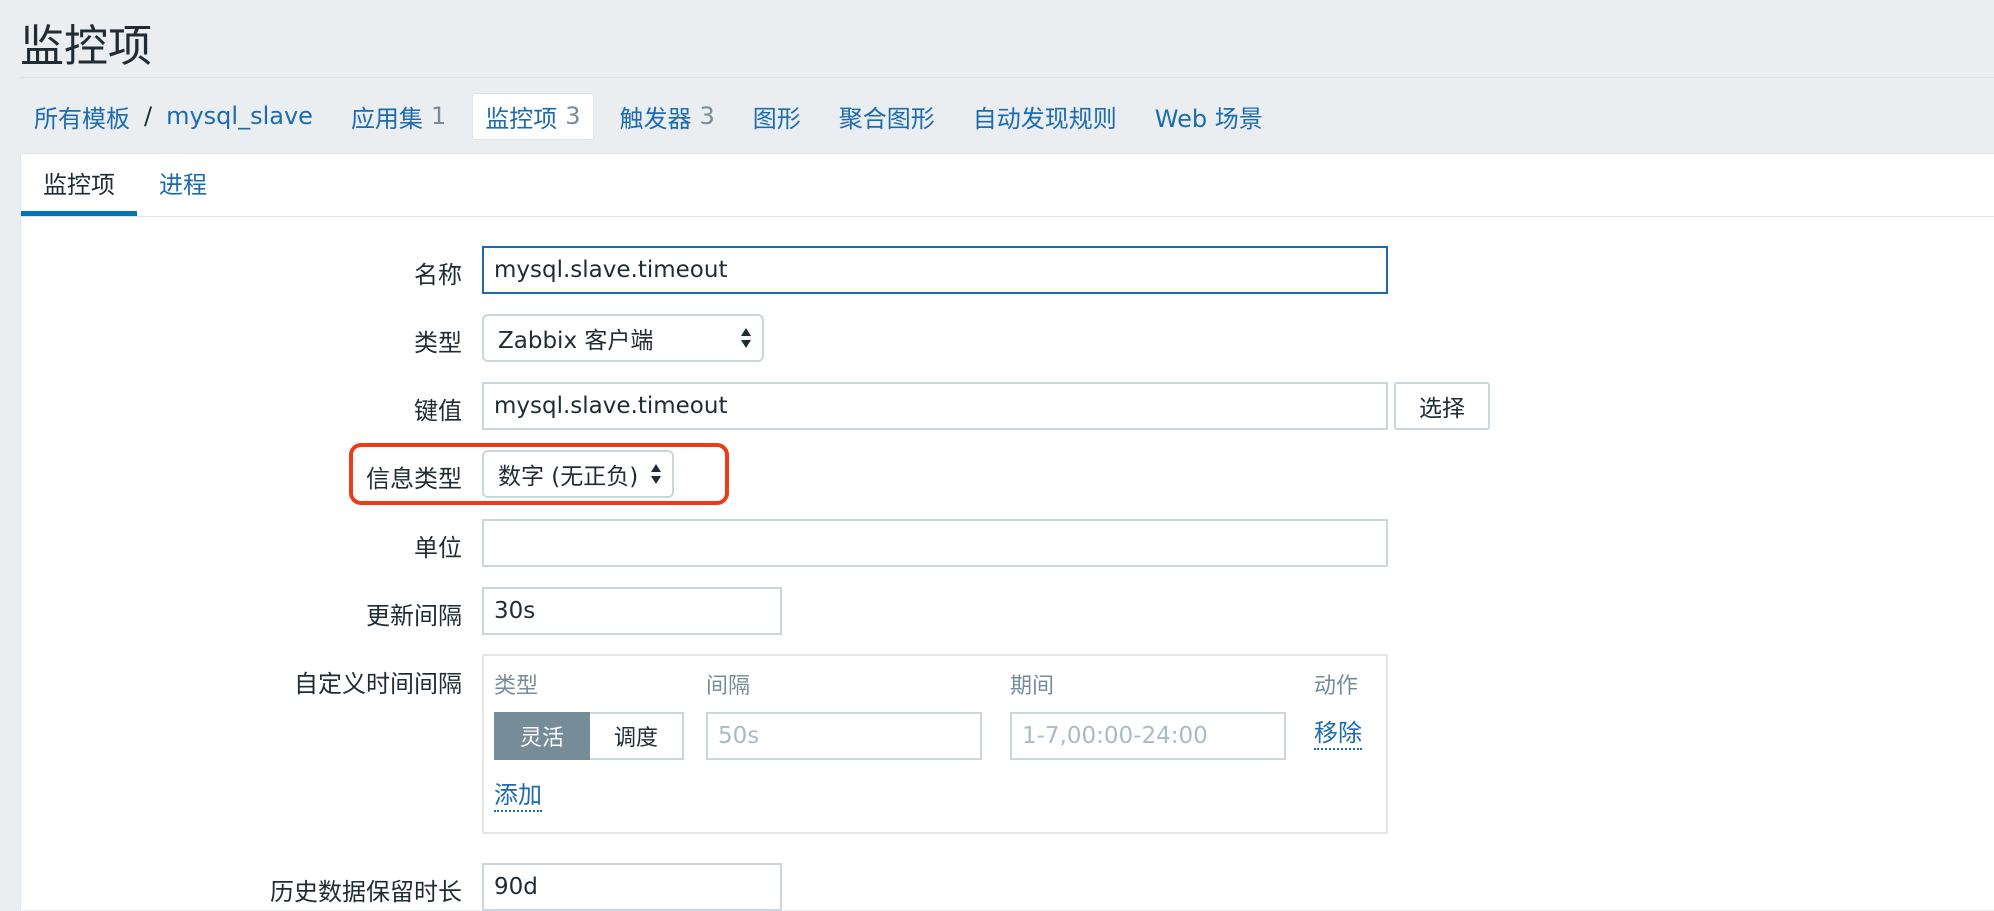 The height and width of the screenshot is (911, 1994). What do you see at coordinates (844, 736) in the screenshot?
I see `interval-input: 50s` at bounding box center [844, 736].